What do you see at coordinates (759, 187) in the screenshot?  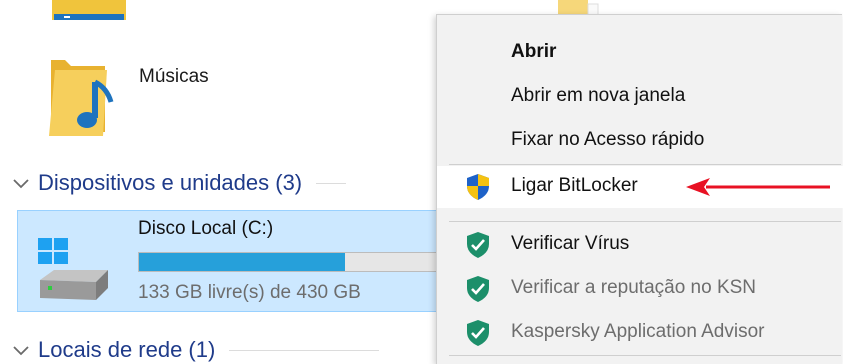 I see `red-arrow-annotation` at bounding box center [759, 187].